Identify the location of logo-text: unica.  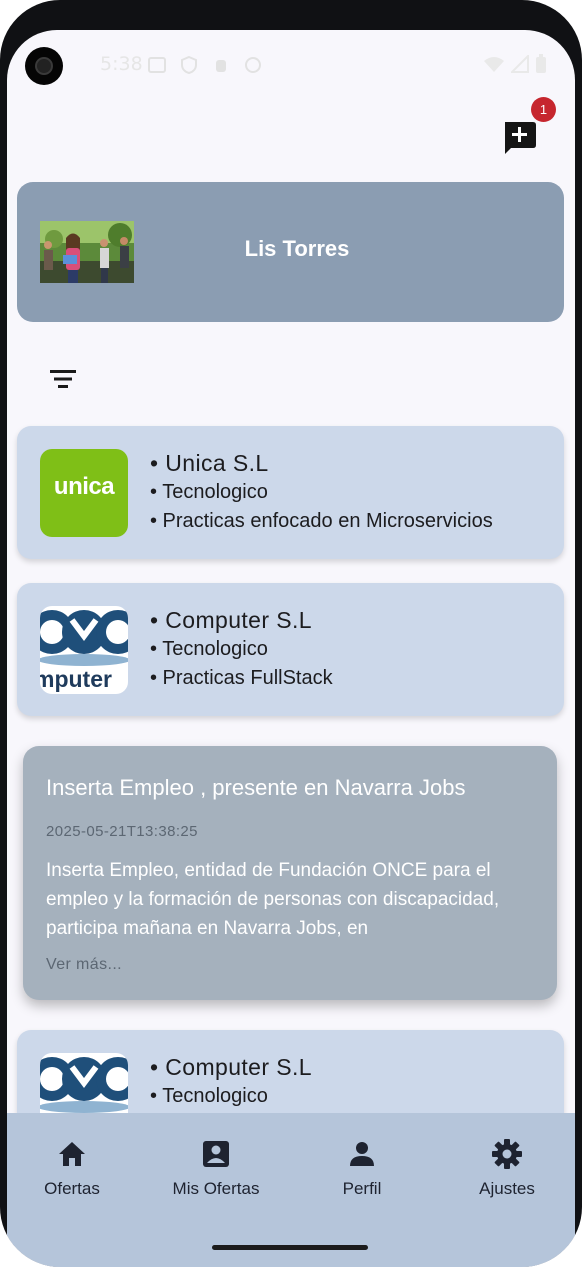
(84, 486).